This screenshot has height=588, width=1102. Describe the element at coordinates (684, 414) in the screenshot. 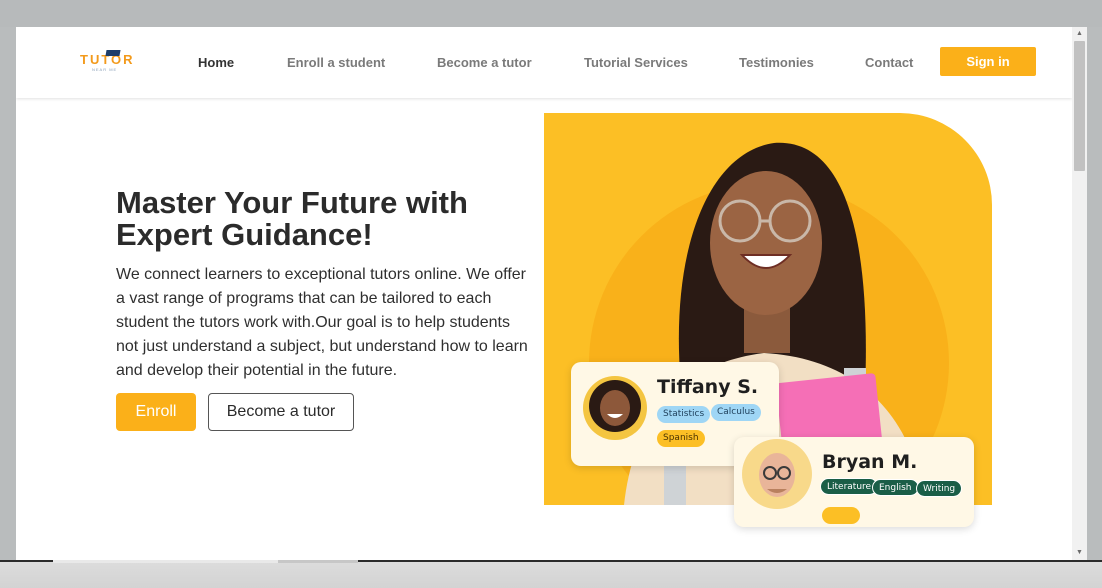

I see `subject-chip: Statistics` at that location.